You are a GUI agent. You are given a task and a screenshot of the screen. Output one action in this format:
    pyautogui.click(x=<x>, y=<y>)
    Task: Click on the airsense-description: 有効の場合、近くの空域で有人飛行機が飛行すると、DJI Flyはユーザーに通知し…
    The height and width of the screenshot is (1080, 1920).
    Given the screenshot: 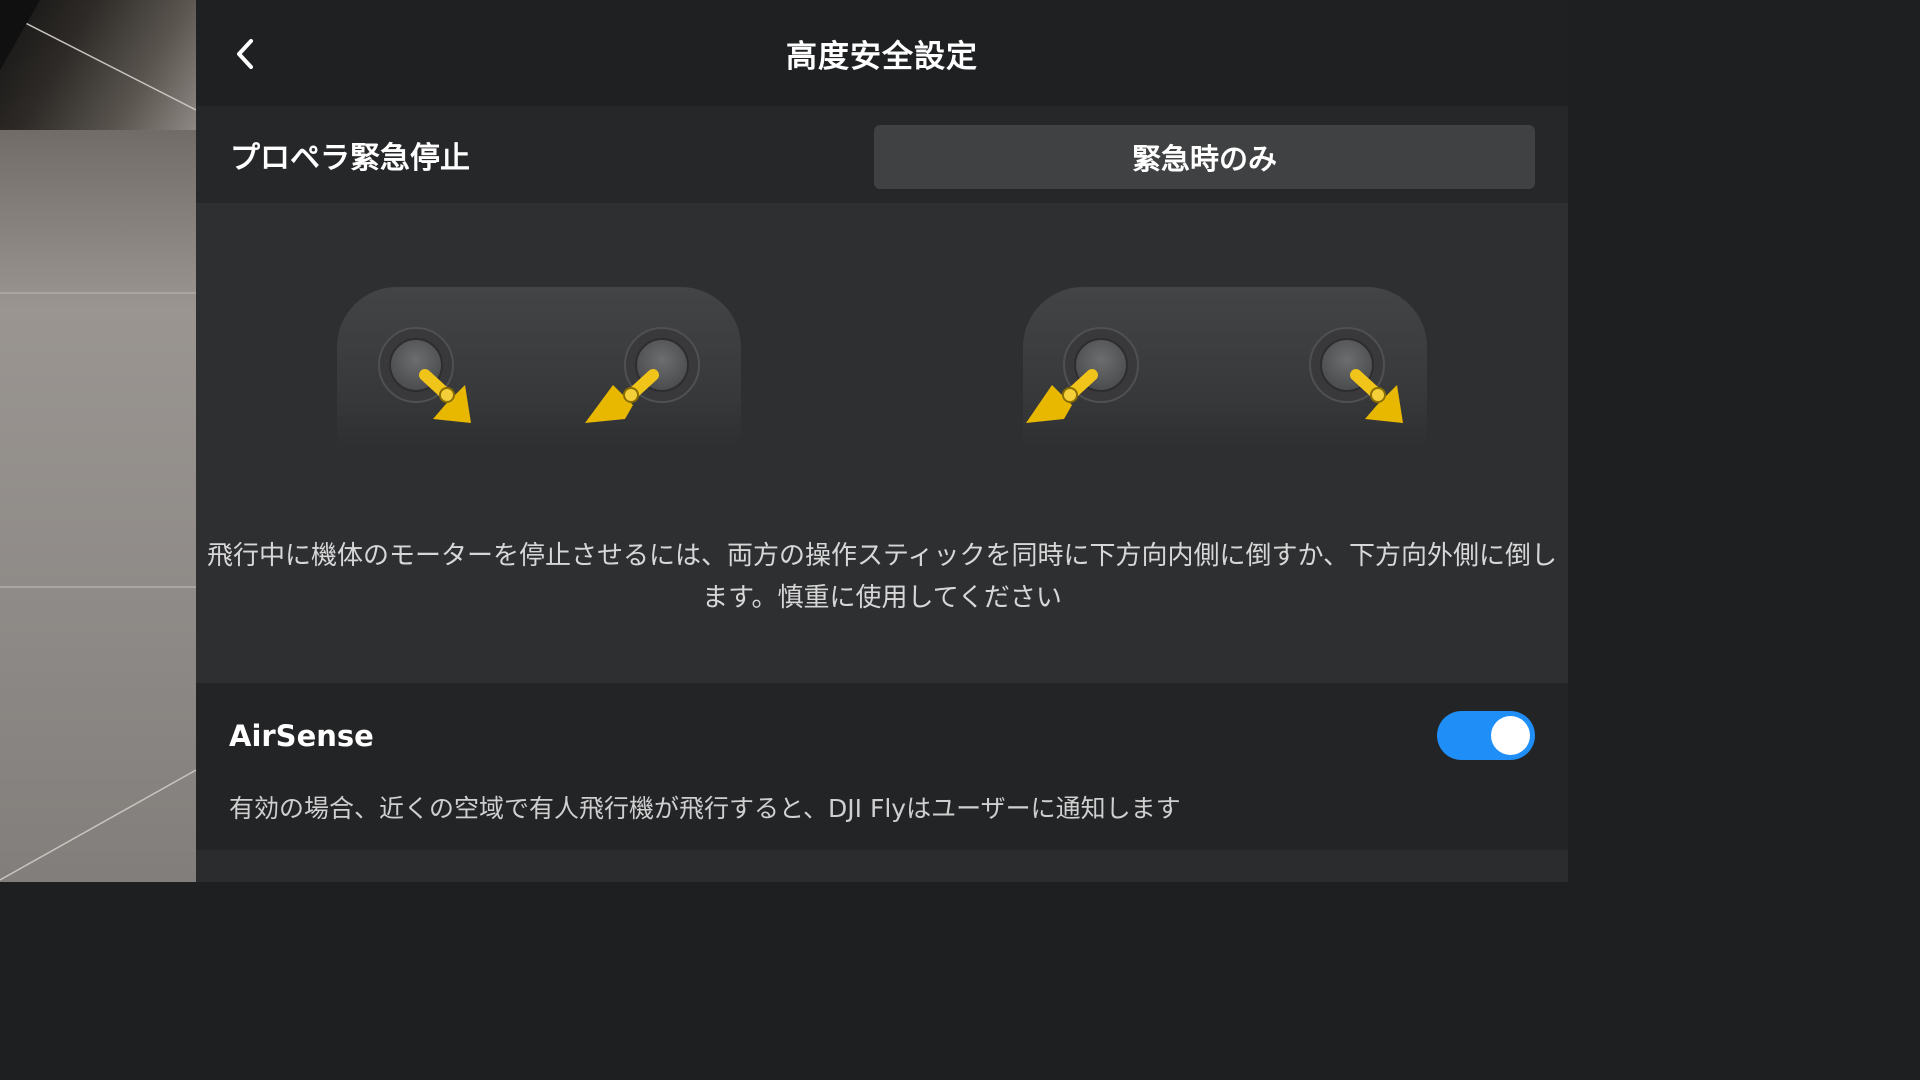 What is the action you would take?
    pyautogui.click(x=705, y=808)
    